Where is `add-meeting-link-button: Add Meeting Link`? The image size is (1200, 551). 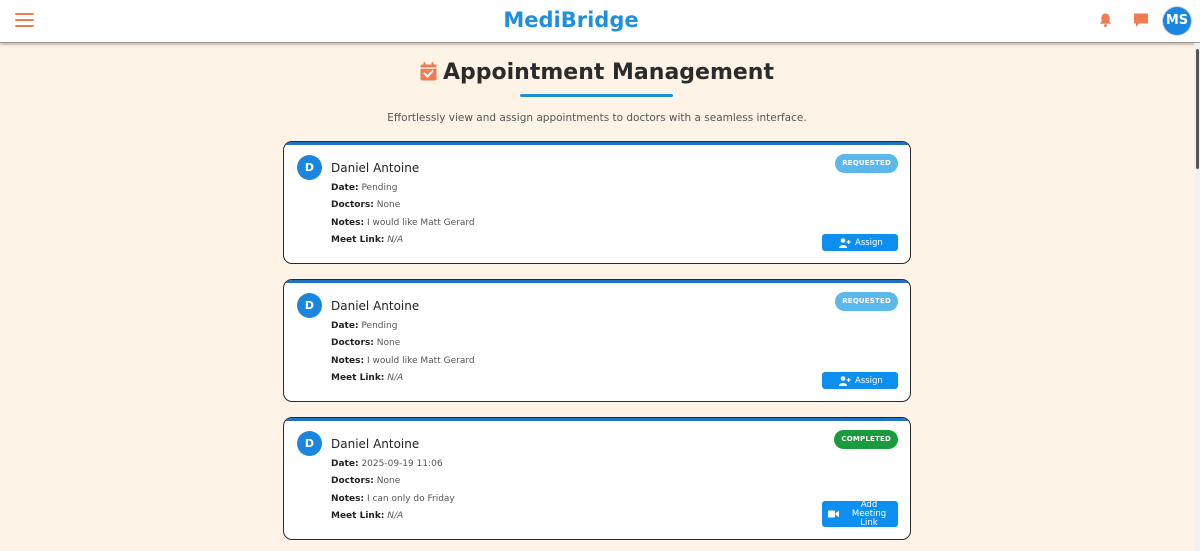 add-meeting-link-button: Add Meeting Link is located at coordinates (860, 513).